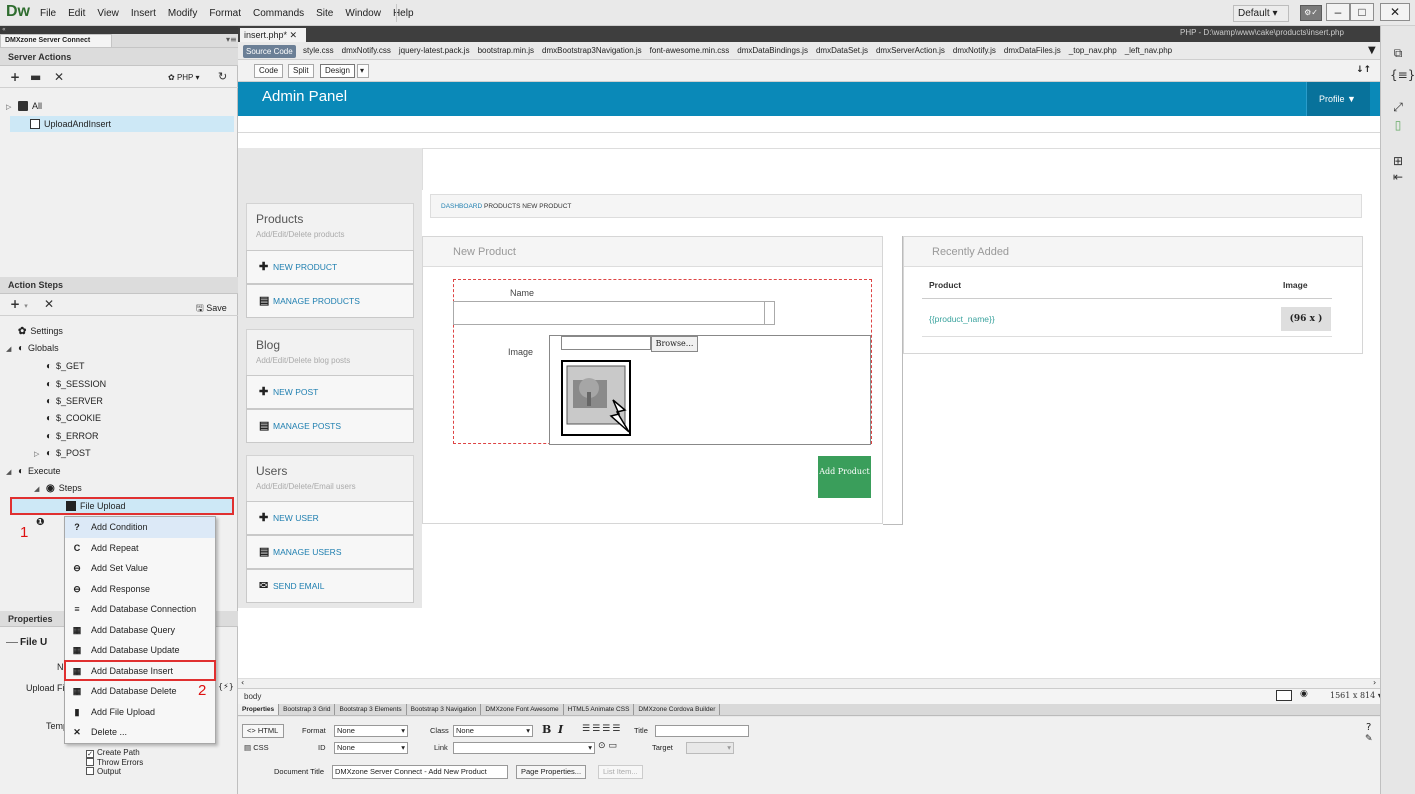  What do you see at coordinates (256, 747) in the screenshot?
I see `css-mode-button: ▤ CSS` at bounding box center [256, 747].